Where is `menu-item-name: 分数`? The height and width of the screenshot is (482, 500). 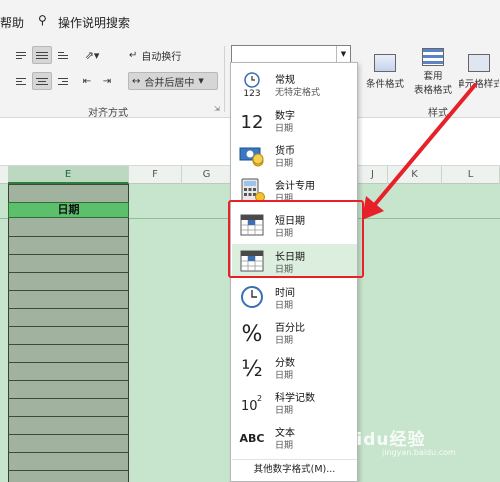
menu-item-name: 分数 is located at coordinates (285, 363).